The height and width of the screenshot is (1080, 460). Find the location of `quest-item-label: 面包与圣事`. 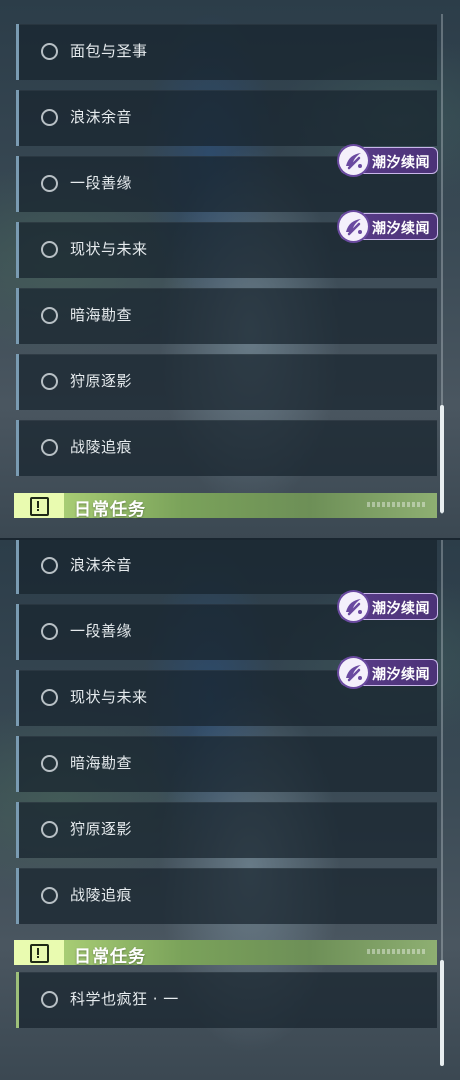

quest-item-label: 面包与圣事 is located at coordinates (109, 51).